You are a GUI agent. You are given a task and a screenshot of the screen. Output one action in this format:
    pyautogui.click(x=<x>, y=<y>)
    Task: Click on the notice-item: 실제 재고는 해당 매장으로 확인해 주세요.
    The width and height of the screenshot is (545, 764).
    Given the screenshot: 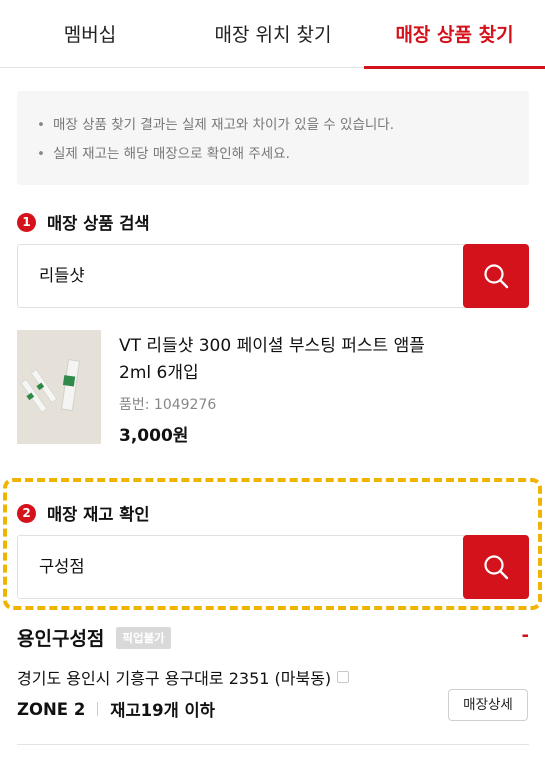 What is the action you would take?
    pyautogui.click(x=283, y=154)
    